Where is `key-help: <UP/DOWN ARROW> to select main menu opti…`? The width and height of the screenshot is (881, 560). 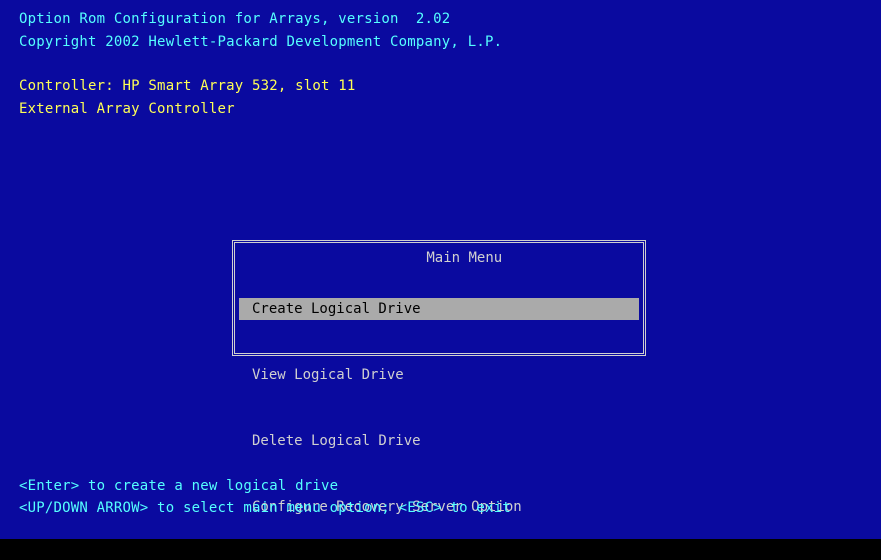 key-help: <UP/DOWN ARROW> to select main menu opti… is located at coordinates (265, 508).